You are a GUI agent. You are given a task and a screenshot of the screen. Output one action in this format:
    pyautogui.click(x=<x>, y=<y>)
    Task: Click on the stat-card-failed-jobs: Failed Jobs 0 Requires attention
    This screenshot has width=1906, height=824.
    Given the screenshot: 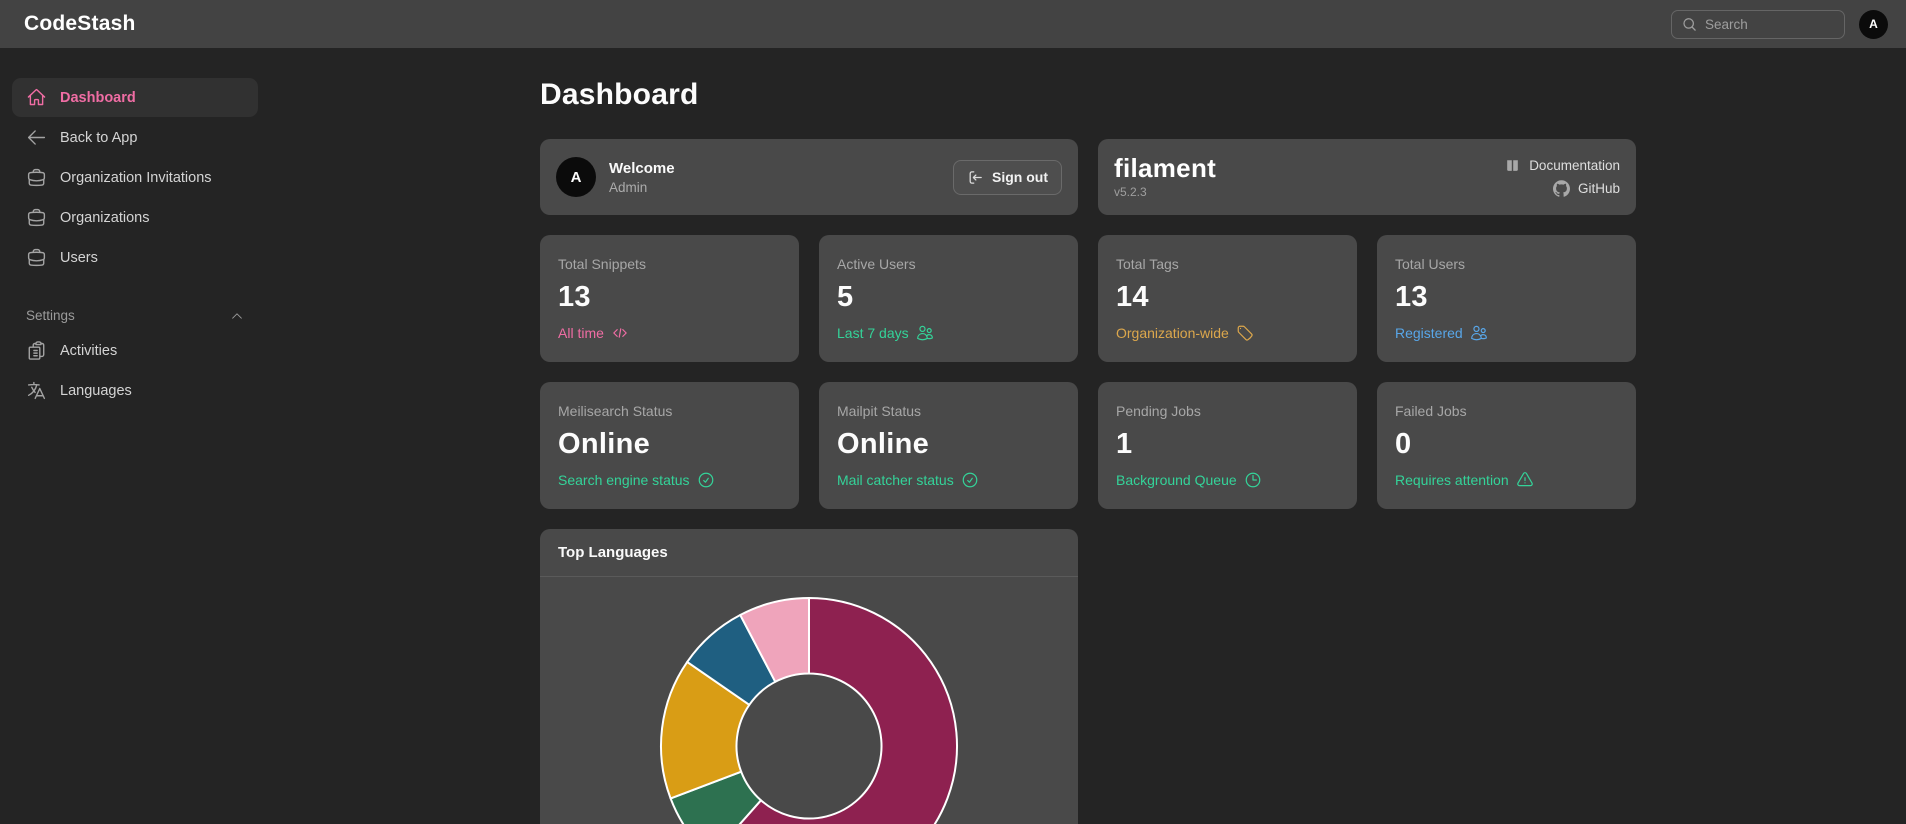 What is the action you would take?
    pyautogui.click(x=1506, y=445)
    